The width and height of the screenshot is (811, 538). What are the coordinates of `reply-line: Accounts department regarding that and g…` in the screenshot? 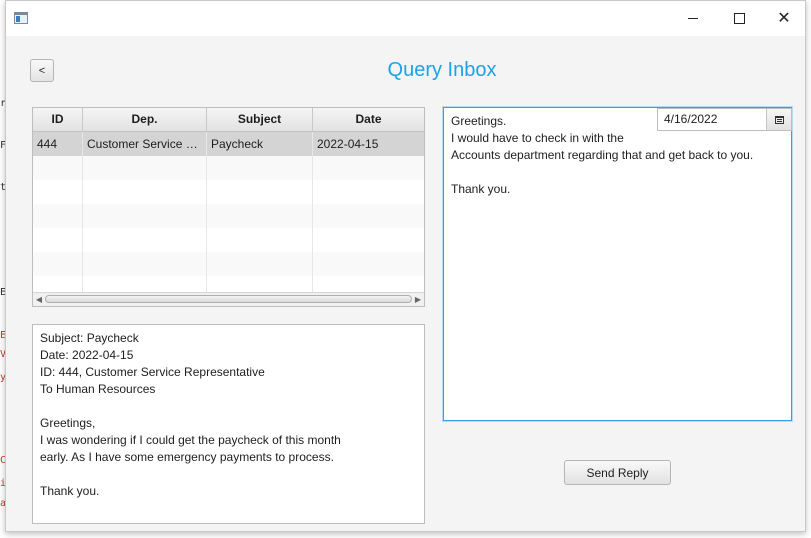 It's located at (602, 155).